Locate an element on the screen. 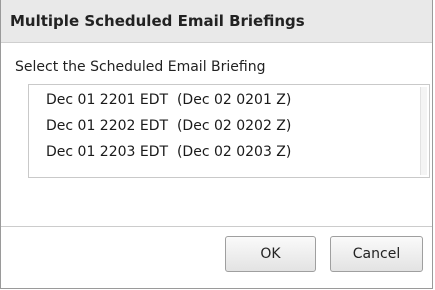  dialog-title-bar: Multiple Scheduled Email Briefings is located at coordinates (216, 21).